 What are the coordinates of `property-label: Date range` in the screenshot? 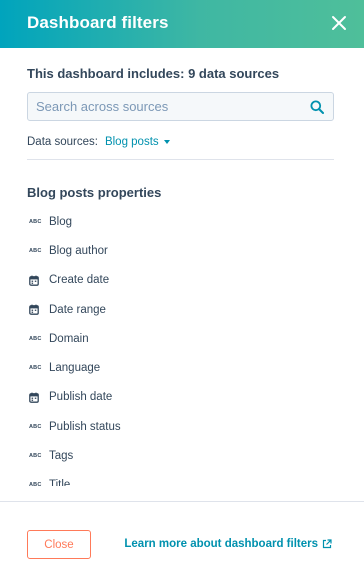 It's located at (77, 309).